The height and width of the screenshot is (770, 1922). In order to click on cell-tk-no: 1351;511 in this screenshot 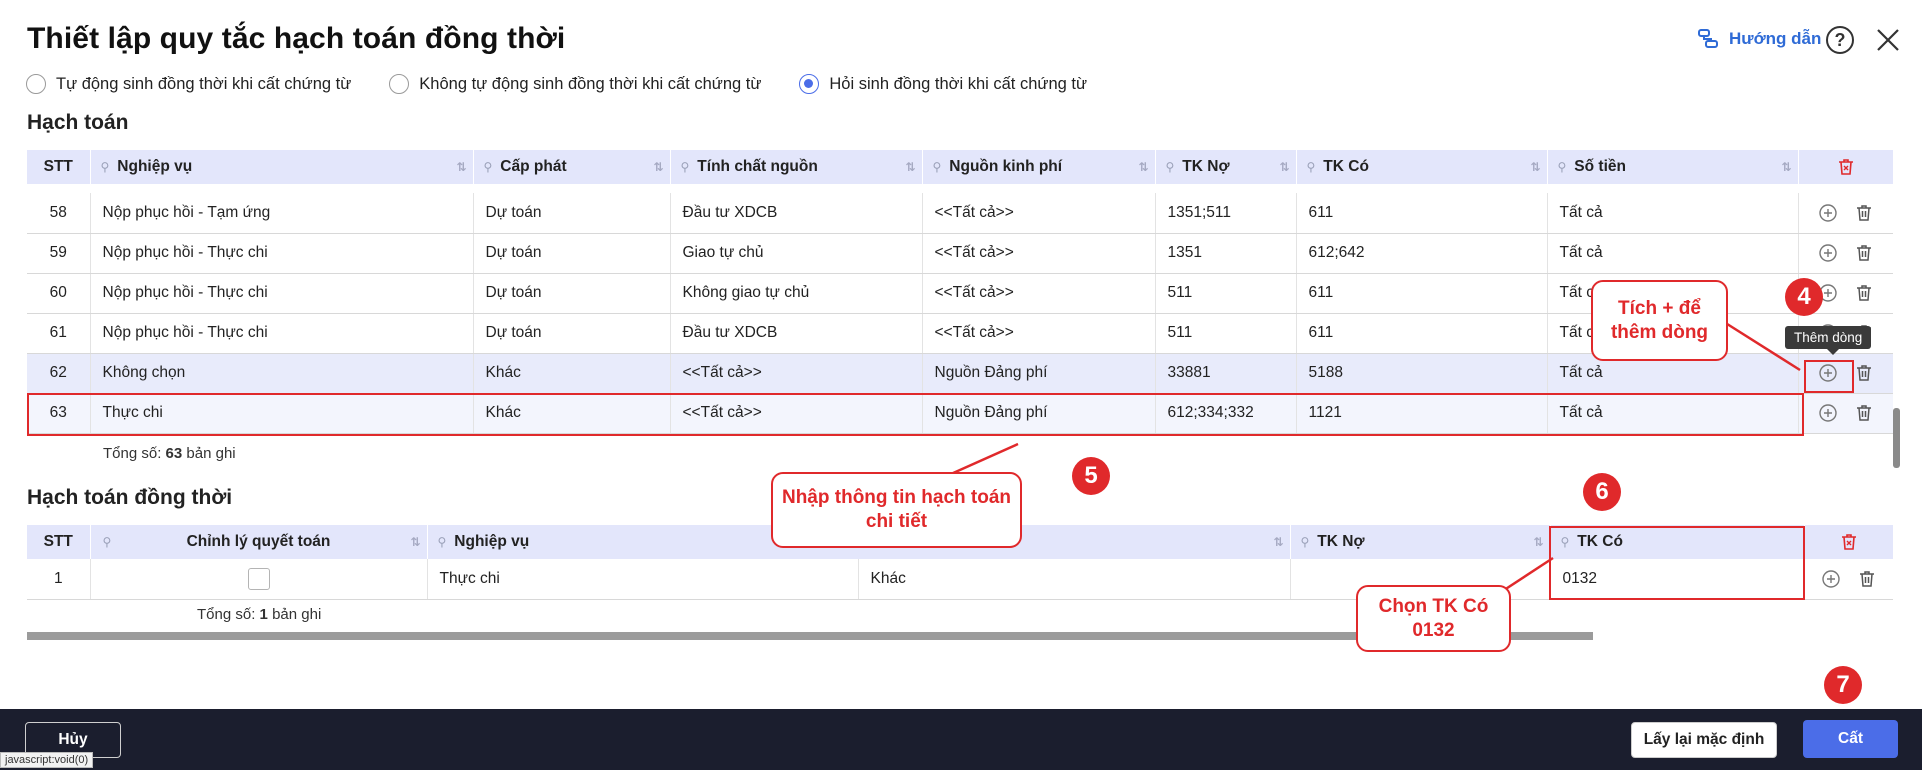, I will do `click(1226, 213)`.